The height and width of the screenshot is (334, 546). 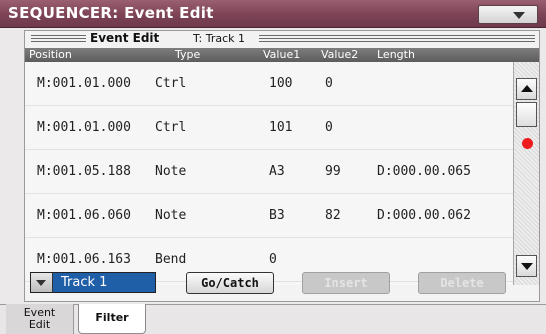 What do you see at coordinates (508, 14) in the screenshot?
I see `page-menu-button` at bounding box center [508, 14].